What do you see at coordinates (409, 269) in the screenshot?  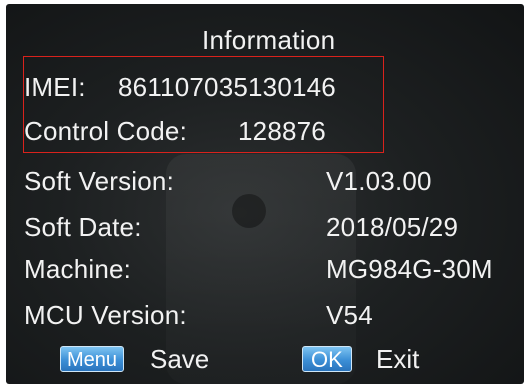 I see `machine-value: MG984G-30M` at bounding box center [409, 269].